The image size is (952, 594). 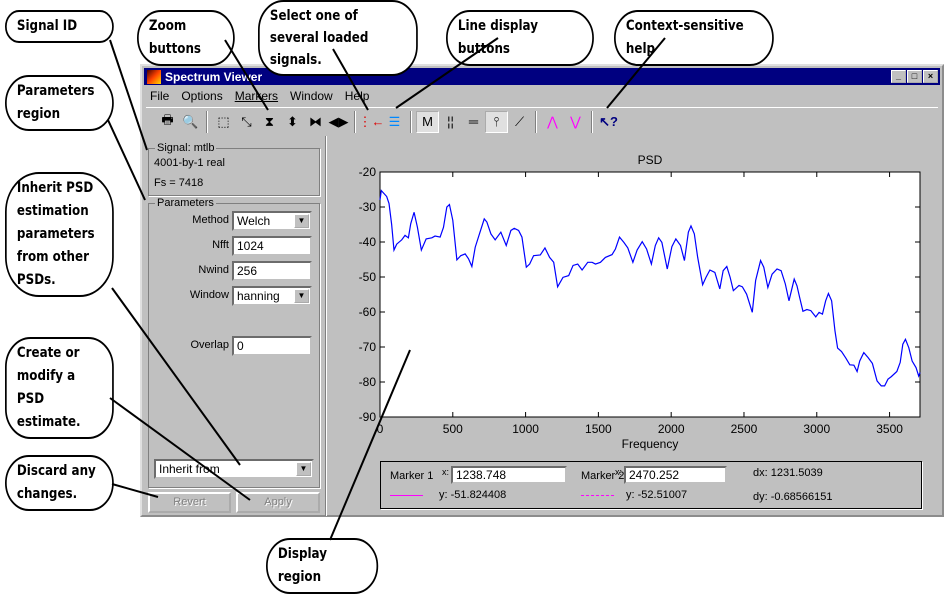 What do you see at coordinates (450, 122) in the screenshot?
I see `vertical-markers-button: ¦¦` at bounding box center [450, 122].